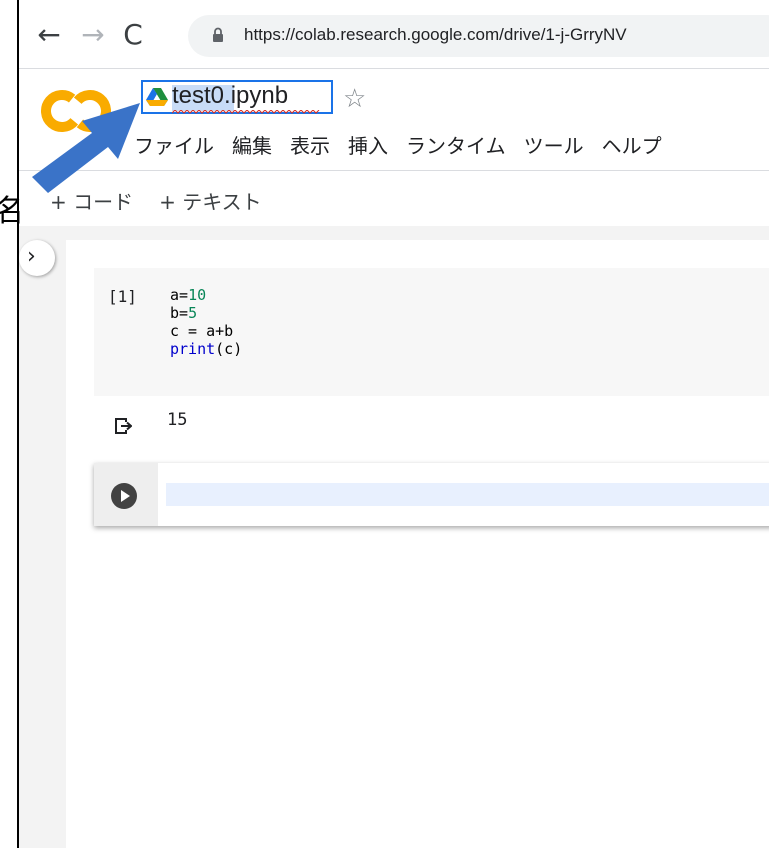  What do you see at coordinates (632, 145) in the screenshot?
I see `menu-help: ヘルプ` at bounding box center [632, 145].